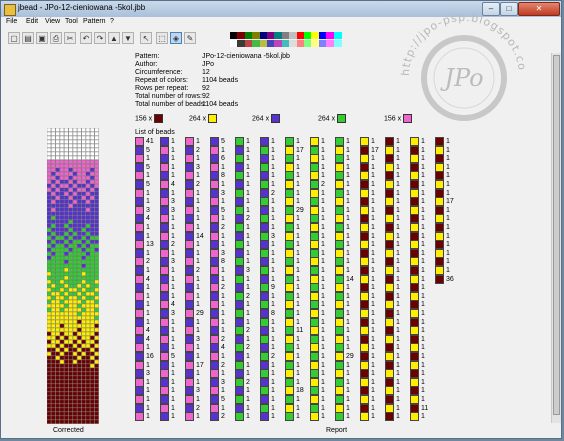 Image resolution: width=564 pixels, height=441 pixels. What do you see at coordinates (450, 279) in the screenshot?
I see `bead-count: 36` at bounding box center [450, 279].